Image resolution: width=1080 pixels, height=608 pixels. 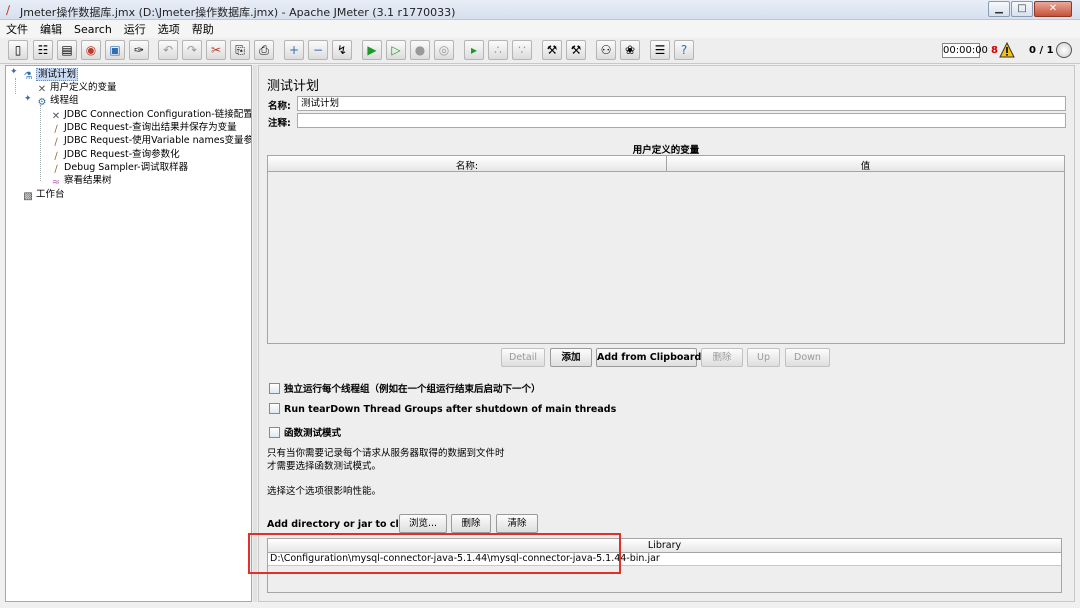 I want to click on remote-stop-icon: ∴, so click(x=498, y=50).